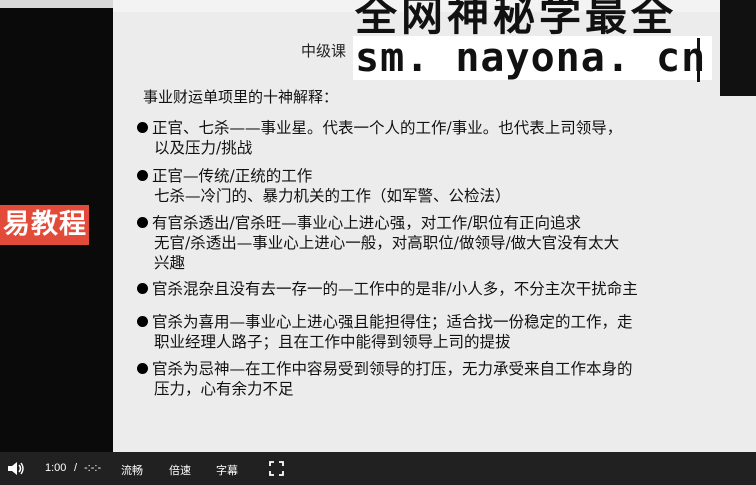 Image resolution: width=756 pixels, height=485 pixels. I want to click on fullscreen-icon, so click(276, 468).